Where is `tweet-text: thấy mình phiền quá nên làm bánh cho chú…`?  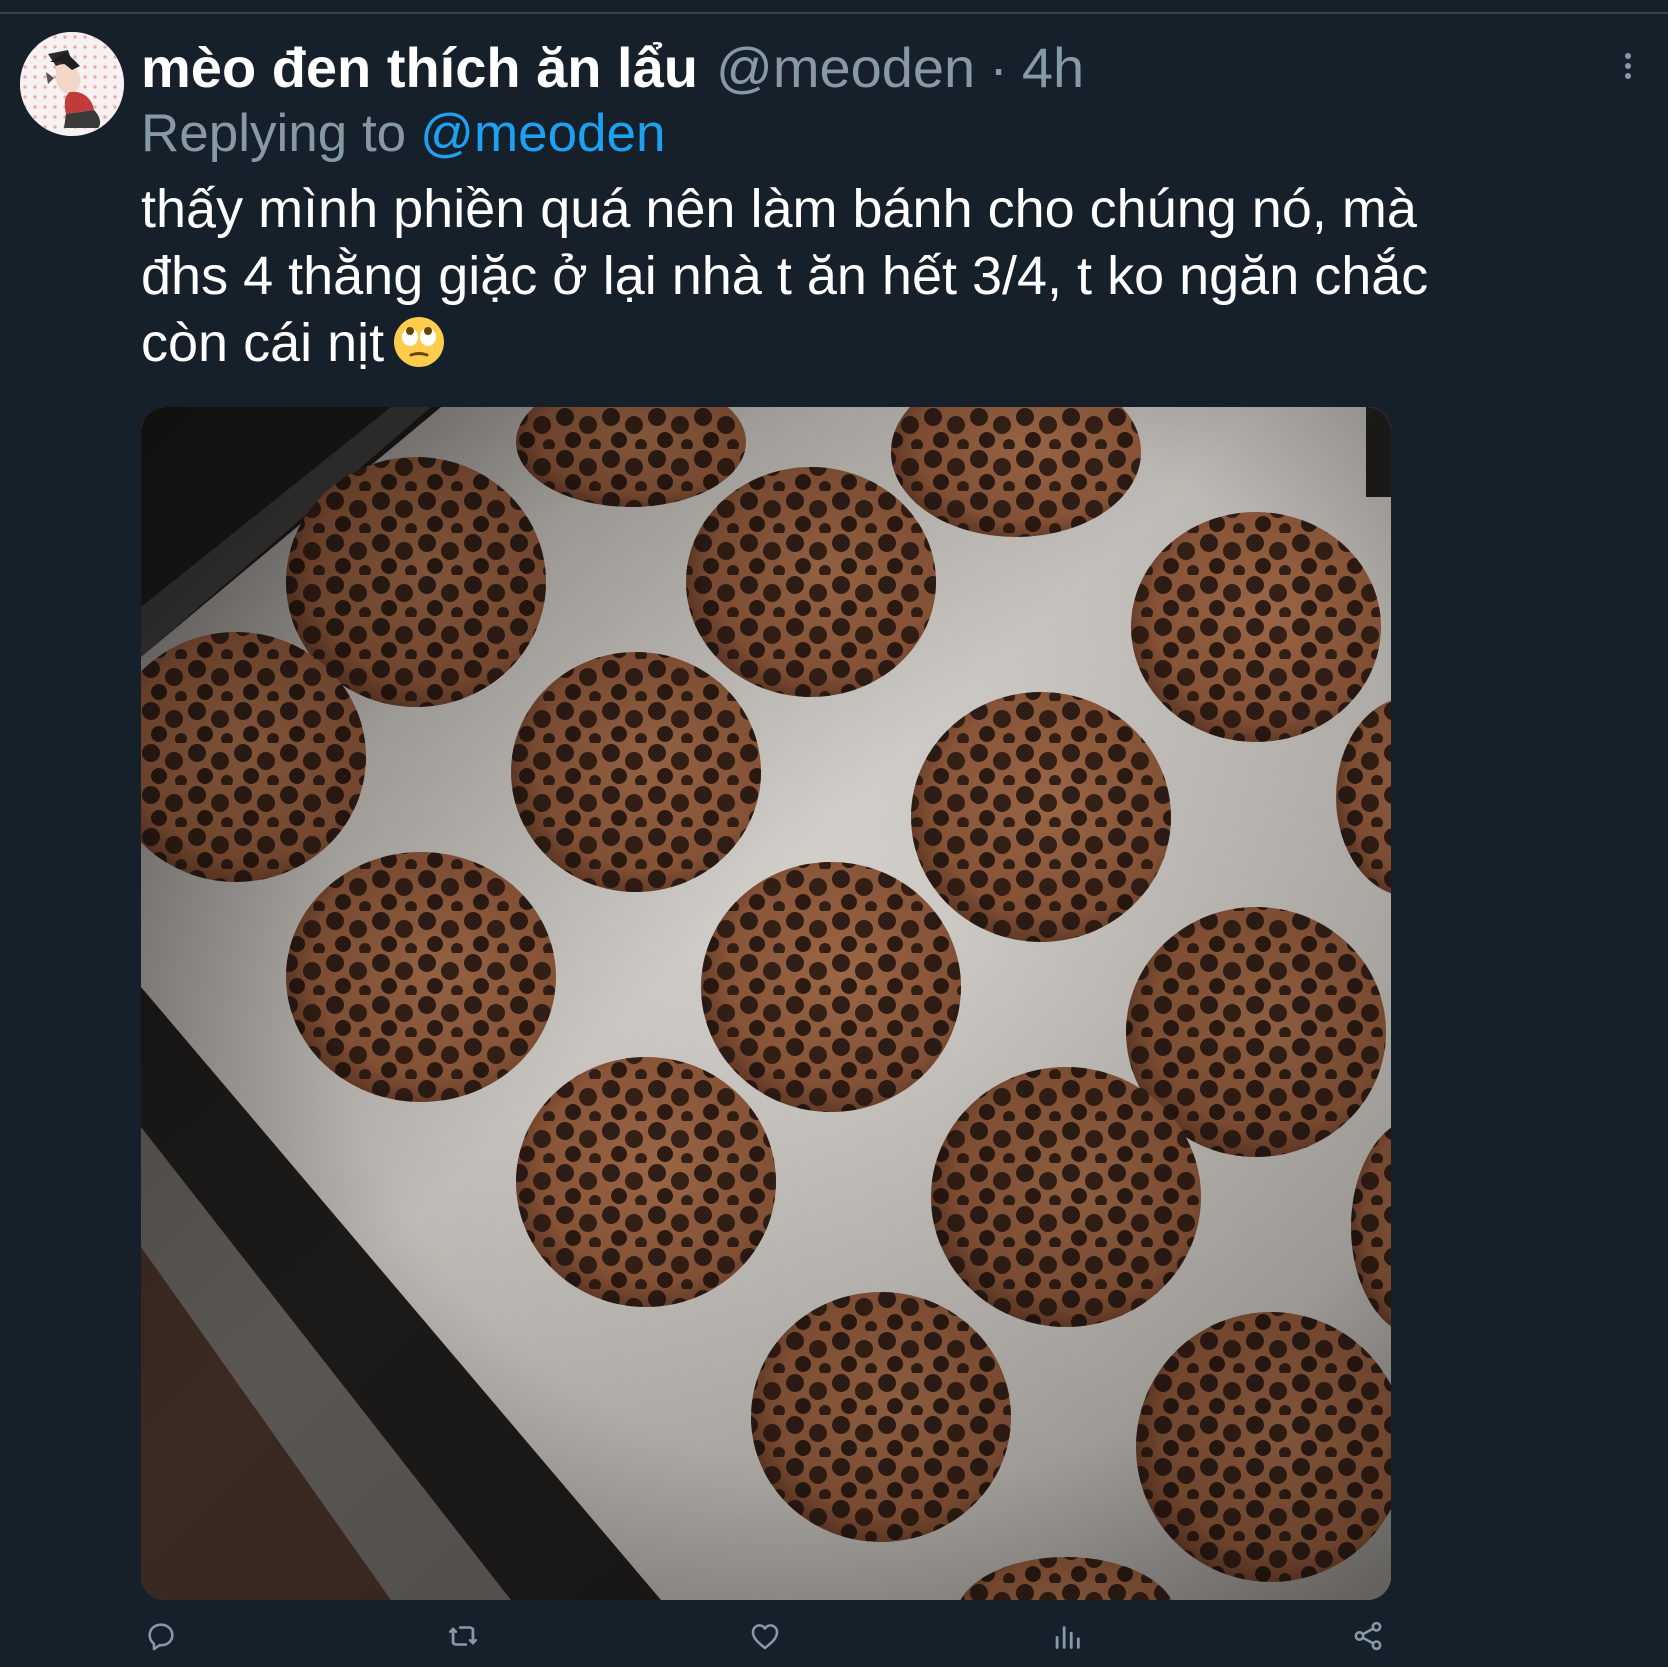
tweet-text: thấy mình phiền quá nên làm bánh cho chú… is located at coordinates (891, 276).